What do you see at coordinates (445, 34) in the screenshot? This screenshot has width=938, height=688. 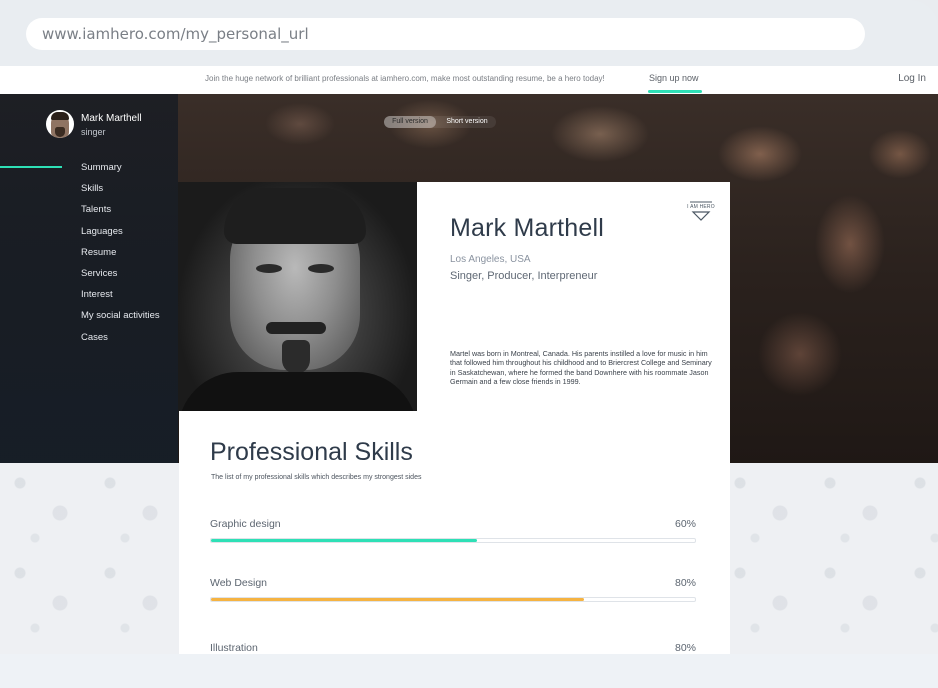 I see `url-bar: www.iamhero.com/my_personal_url` at bounding box center [445, 34].